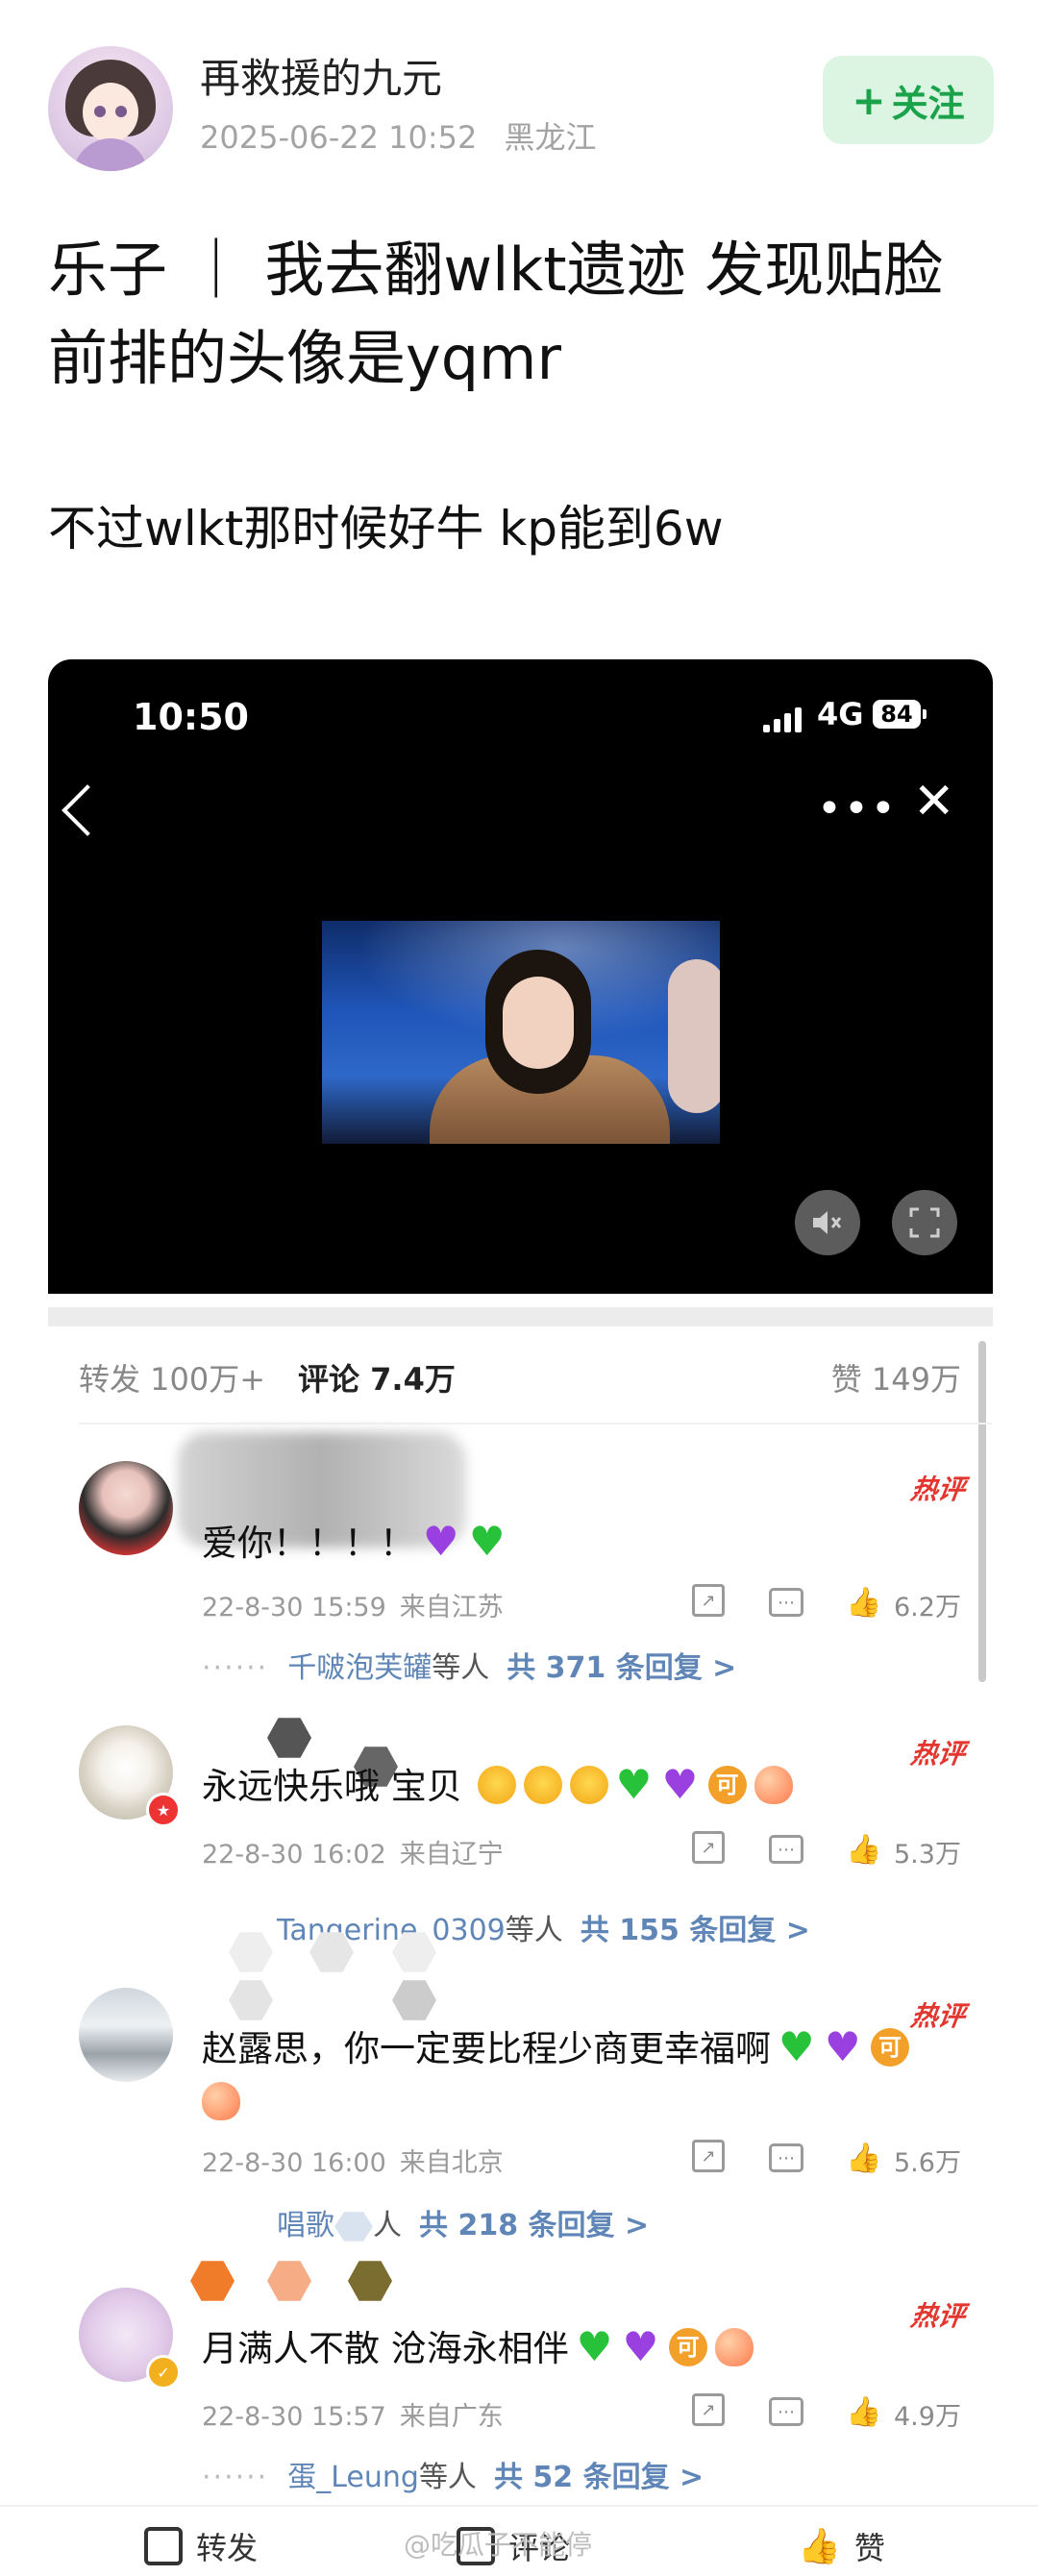  What do you see at coordinates (496, 314) in the screenshot?
I see `post-title: 乐子 ｜ 我去翻wlkt遗迹 发现贴脸前排的头像是yqmr` at bounding box center [496, 314].